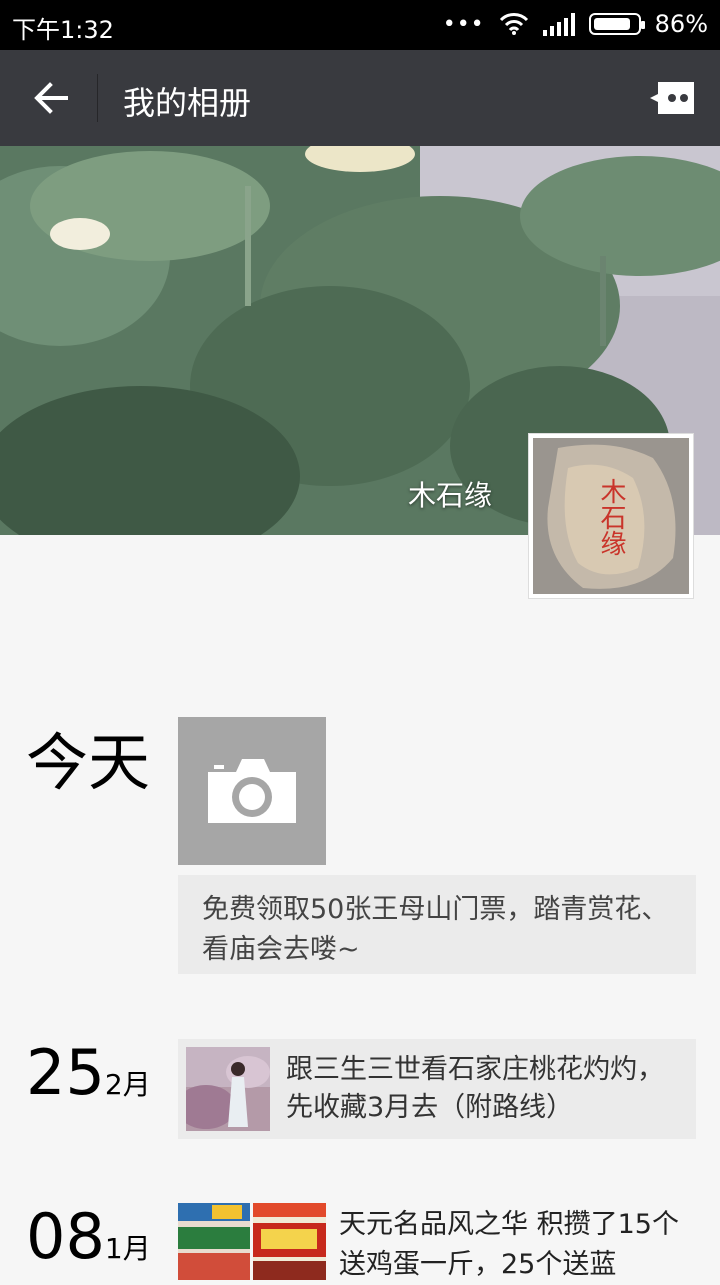 The height and width of the screenshot is (1285, 720). I want to click on signal-icon, so click(558, 24).